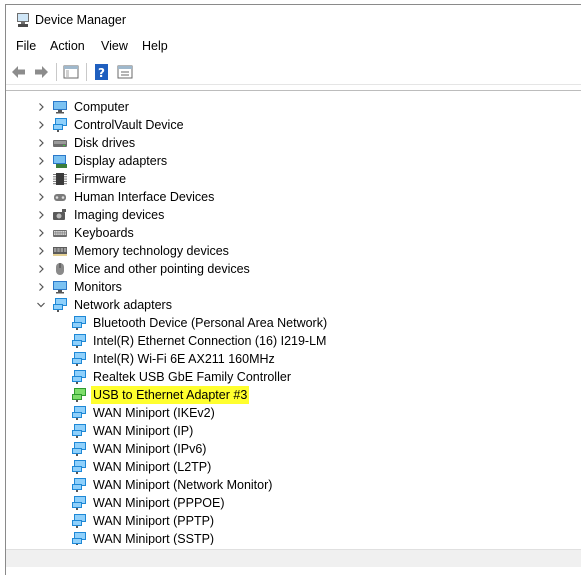  What do you see at coordinates (184, 359) in the screenshot?
I see `device-label: Intel(R) Wi-Fi 6E AX211 160MHz` at bounding box center [184, 359].